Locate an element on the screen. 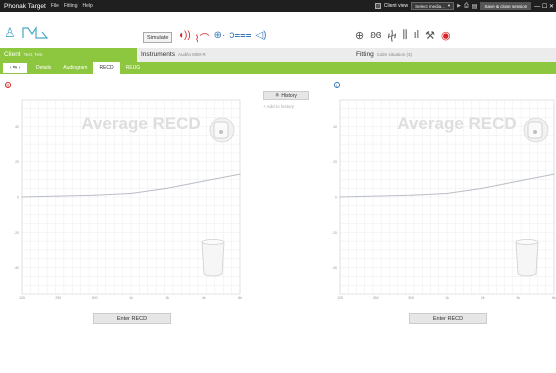  app-title: Phonak Target is located at coordinates (25, 6).